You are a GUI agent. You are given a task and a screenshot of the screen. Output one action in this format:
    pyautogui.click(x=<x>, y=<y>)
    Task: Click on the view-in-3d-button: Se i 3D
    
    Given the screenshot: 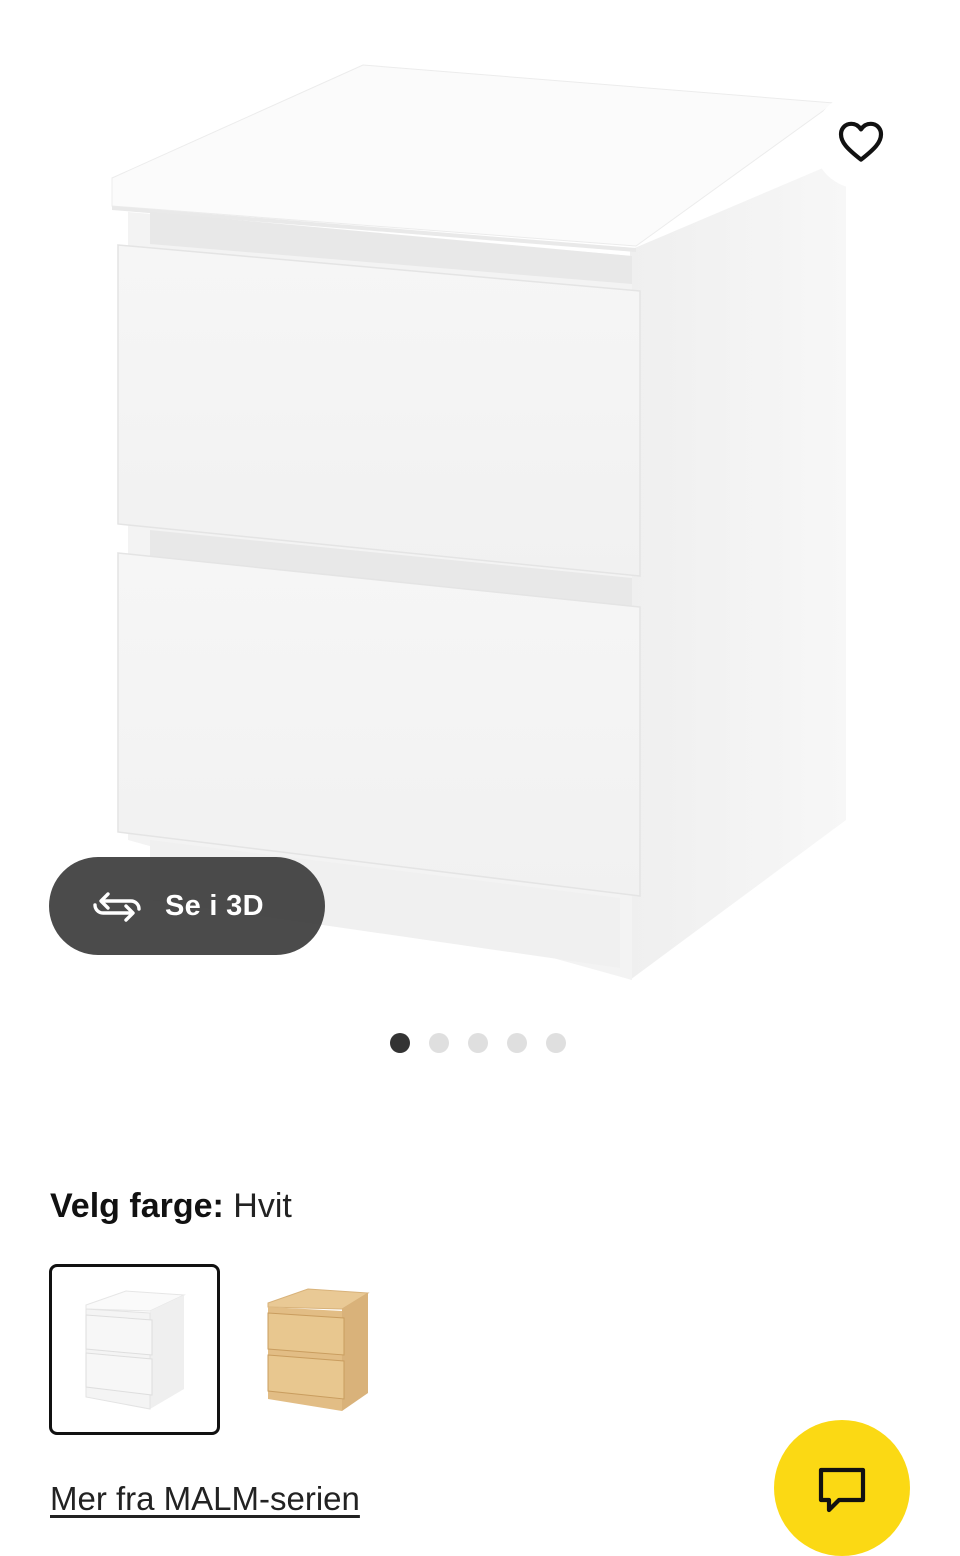 What is the action you would take?
    pyautogui.click(x=187, y=906)
    